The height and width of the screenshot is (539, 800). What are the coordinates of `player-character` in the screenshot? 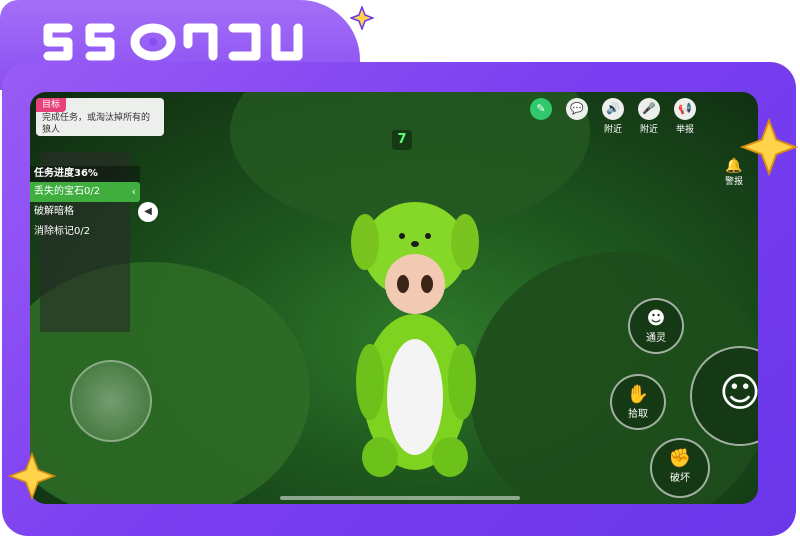 It's located at (415, 339).